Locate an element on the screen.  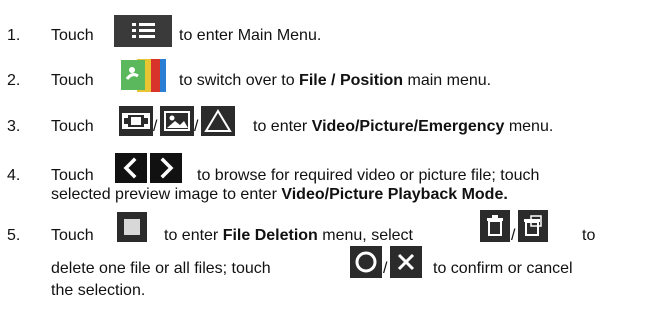
file-deletion-icon is located at coordinates (132, 227).